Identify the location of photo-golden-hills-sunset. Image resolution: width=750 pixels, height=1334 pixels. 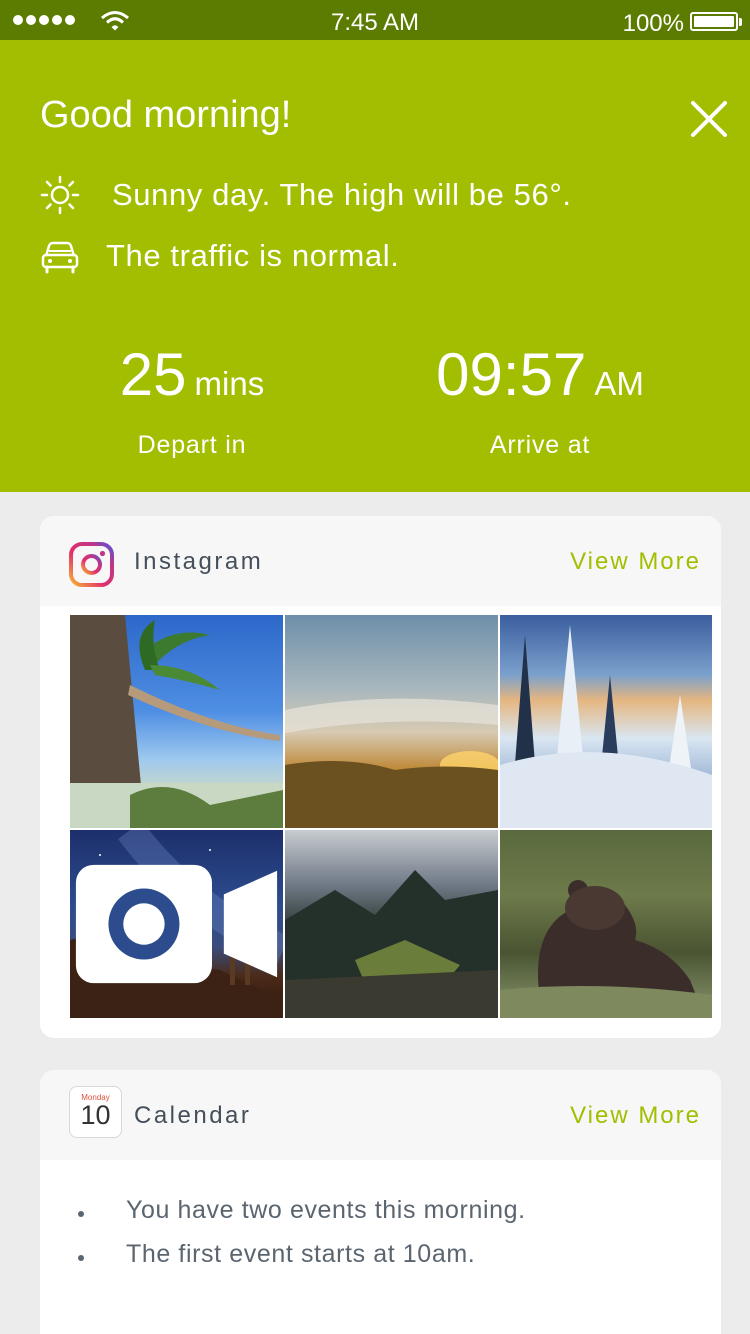
(391, 721).